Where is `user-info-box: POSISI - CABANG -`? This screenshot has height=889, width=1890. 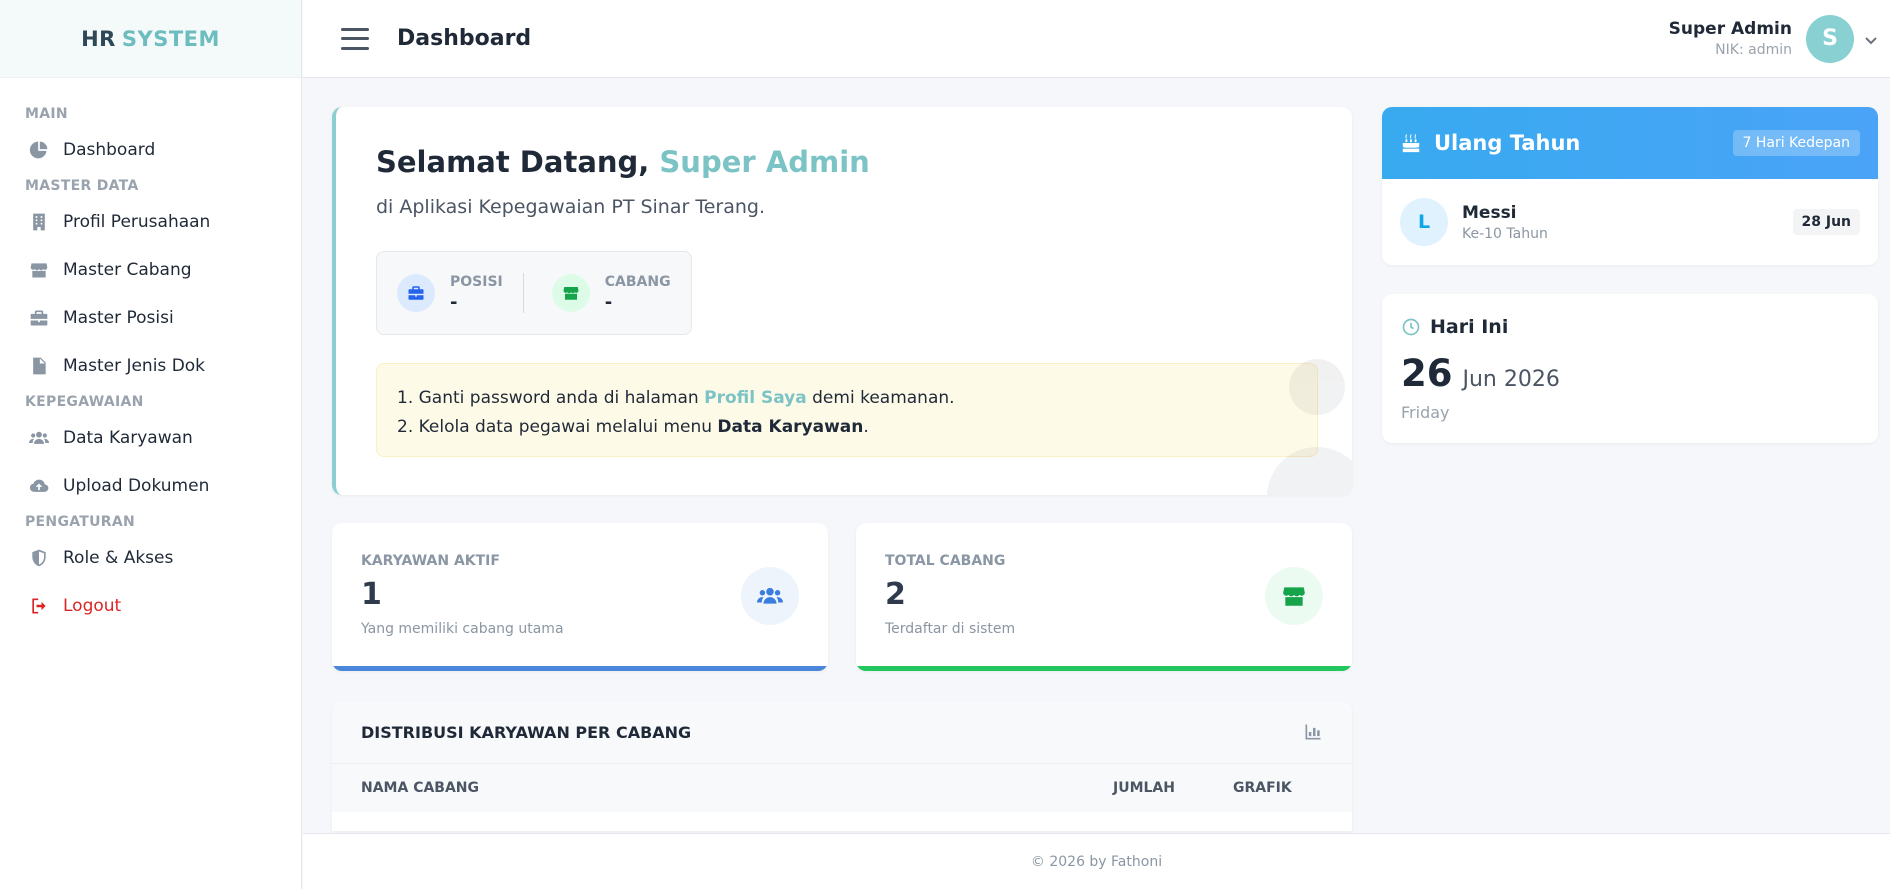
user-info-box: POSISI - CABANG - is located at coordinates (534, 293).